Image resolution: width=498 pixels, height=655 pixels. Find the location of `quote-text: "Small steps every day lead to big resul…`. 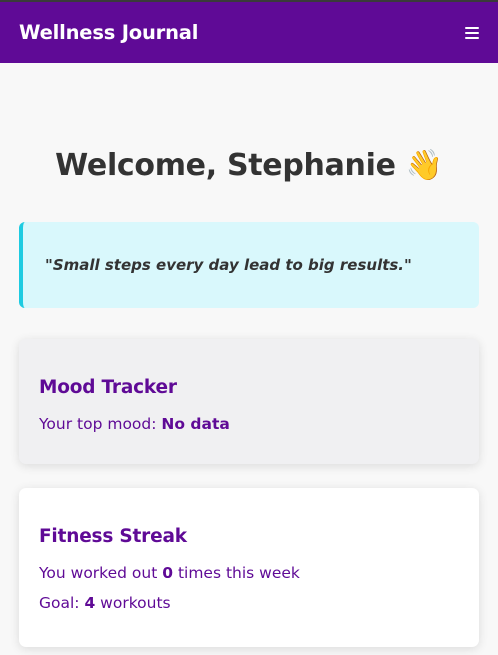

quote-text: "Small steps every day lead to big resul… is located at coordinates (228, 265).